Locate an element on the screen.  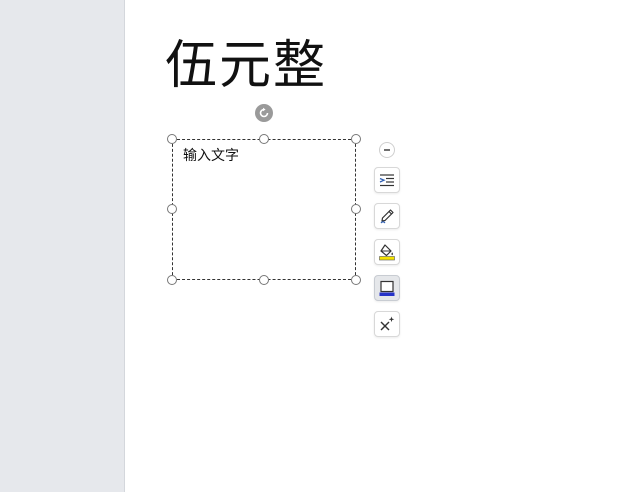
resize-handle-bottom-left is located at coordinates (172, 280).